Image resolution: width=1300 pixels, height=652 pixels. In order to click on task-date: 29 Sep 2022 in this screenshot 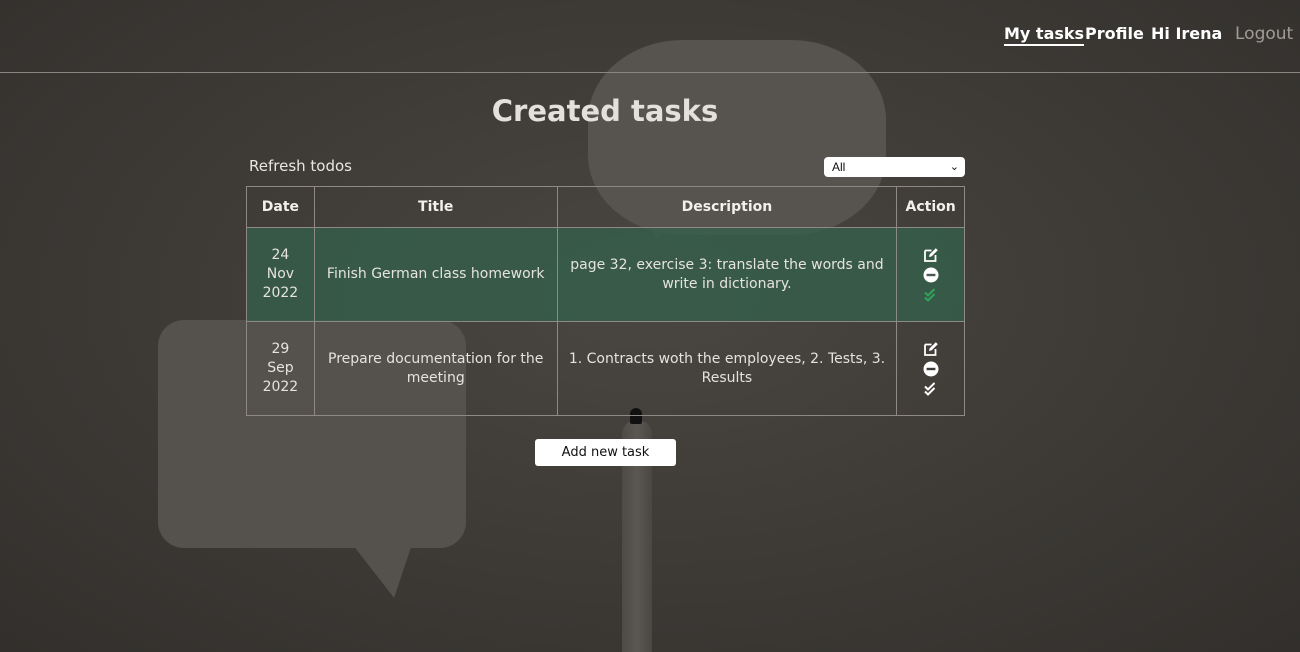, I will do `click(280, 368)`.